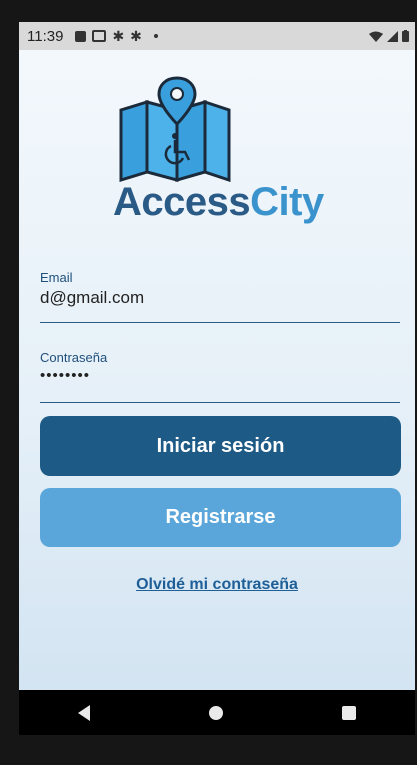  Describe the element at coordinates (220, 375) in the screenshot. I see `password-input: ••••••••` at that location.